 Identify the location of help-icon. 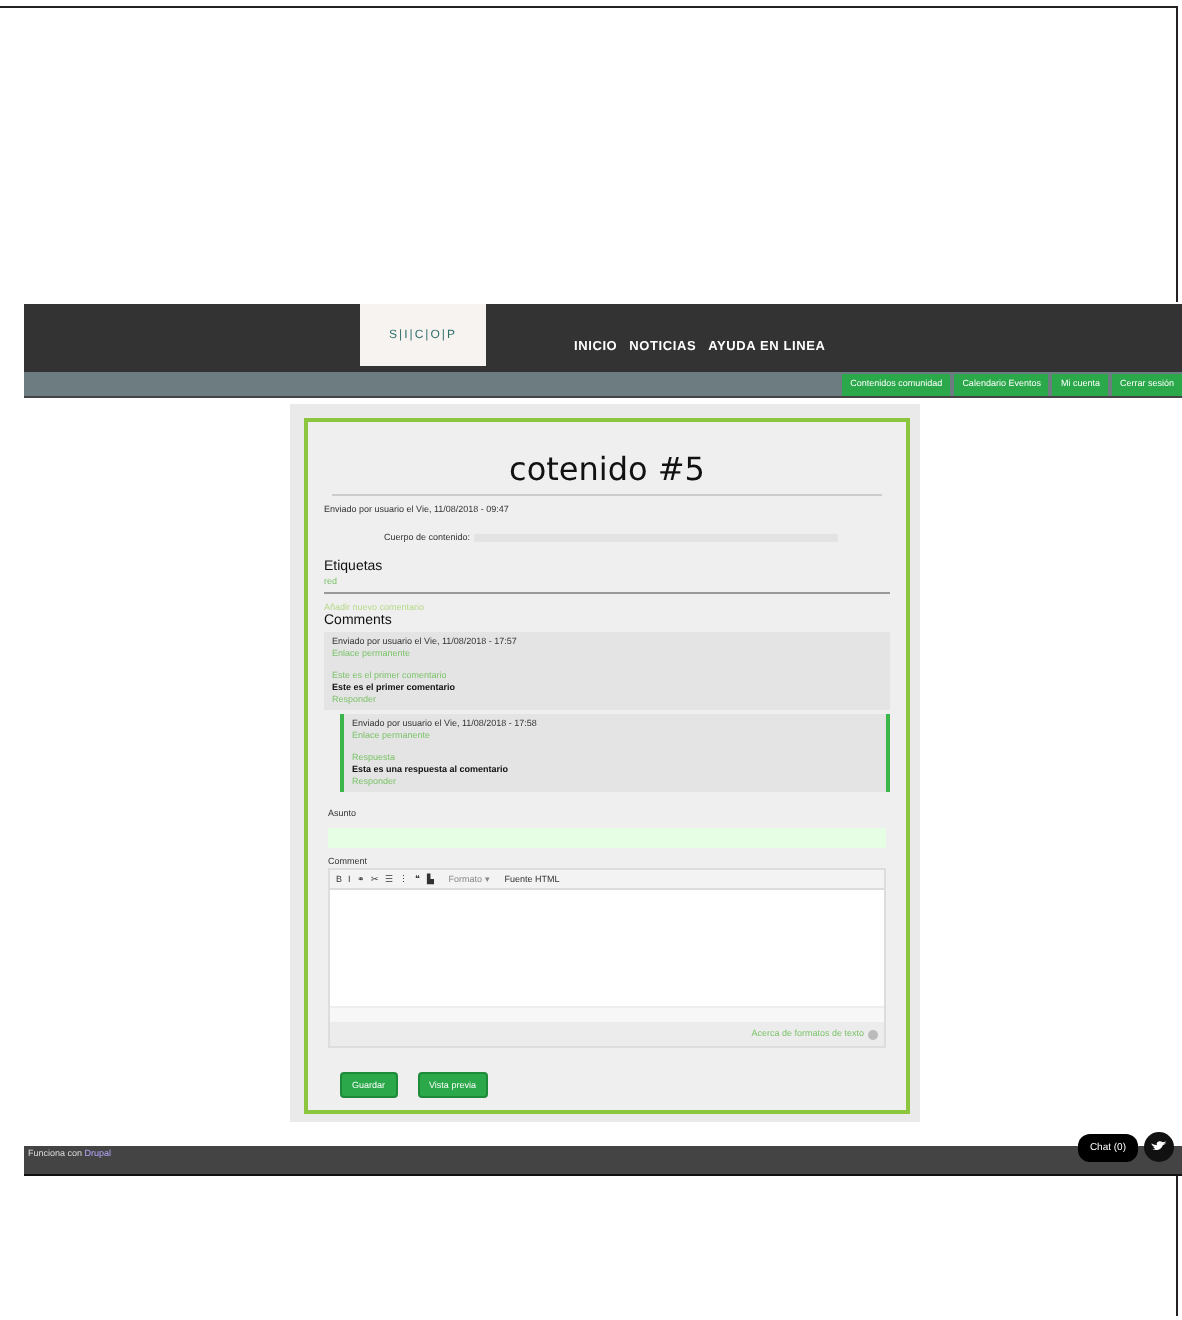
(873, 1034).